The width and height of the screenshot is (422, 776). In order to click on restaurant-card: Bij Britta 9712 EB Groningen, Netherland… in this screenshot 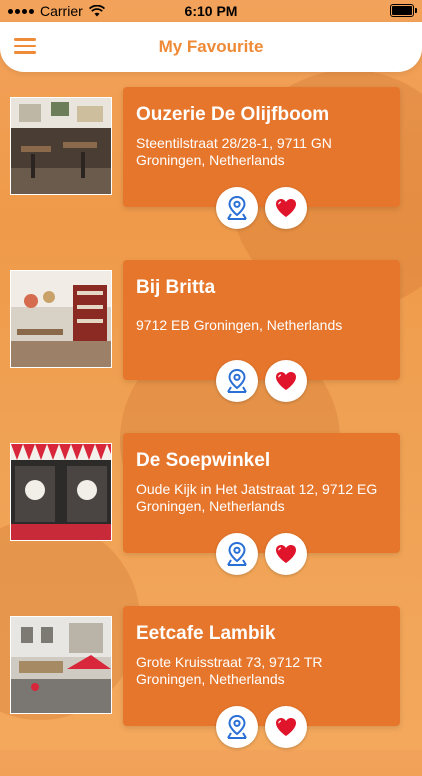, I will do `click(261, 320)`.